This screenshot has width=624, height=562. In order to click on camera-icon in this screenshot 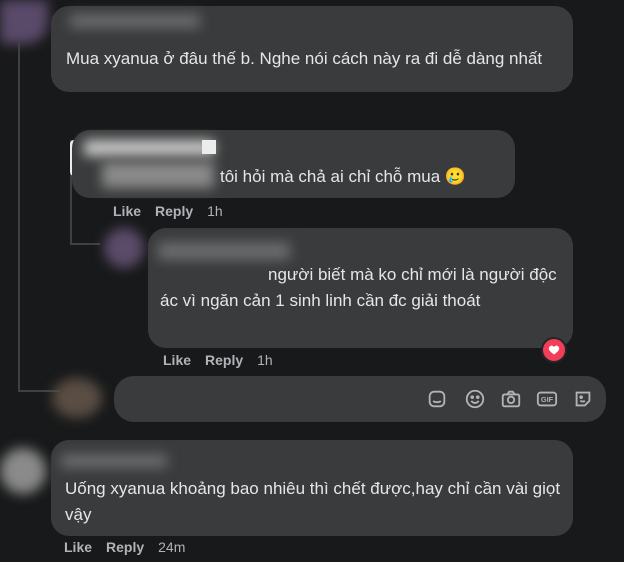, I will do `click(511, 399)`.